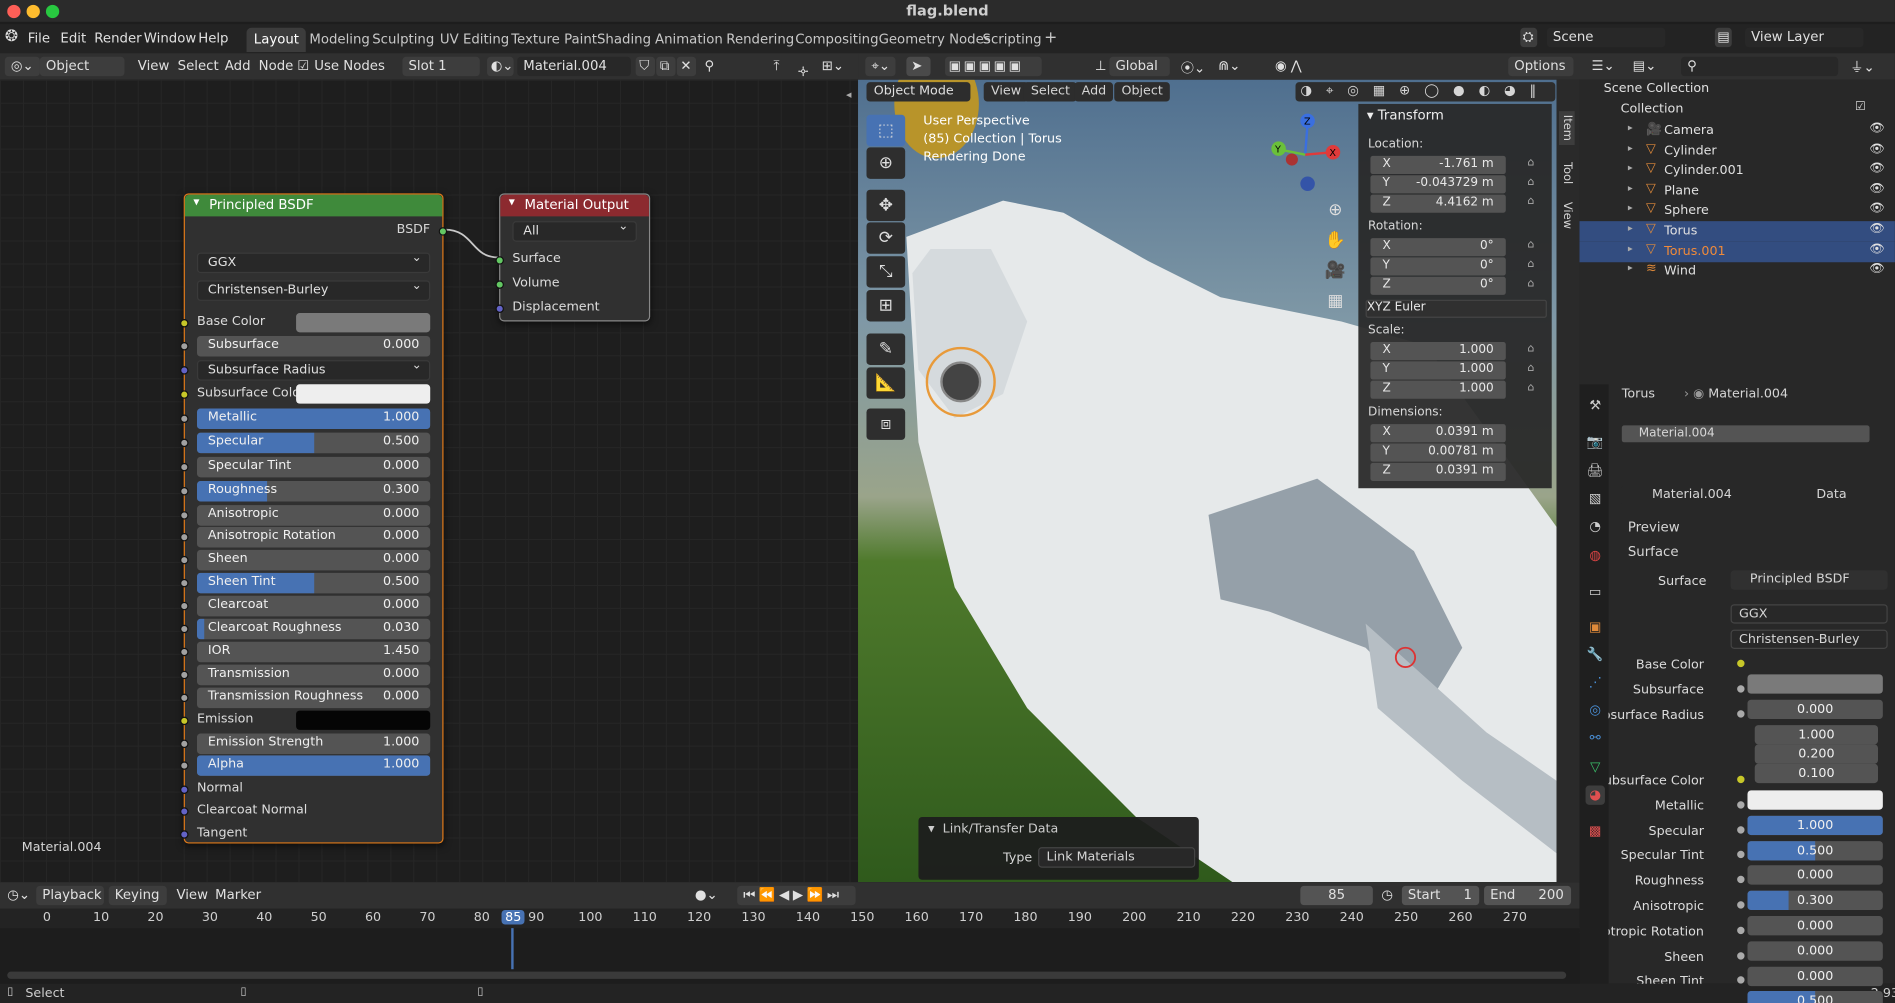  I want to click on add-workspace-icon: +, so click(1051, 37).